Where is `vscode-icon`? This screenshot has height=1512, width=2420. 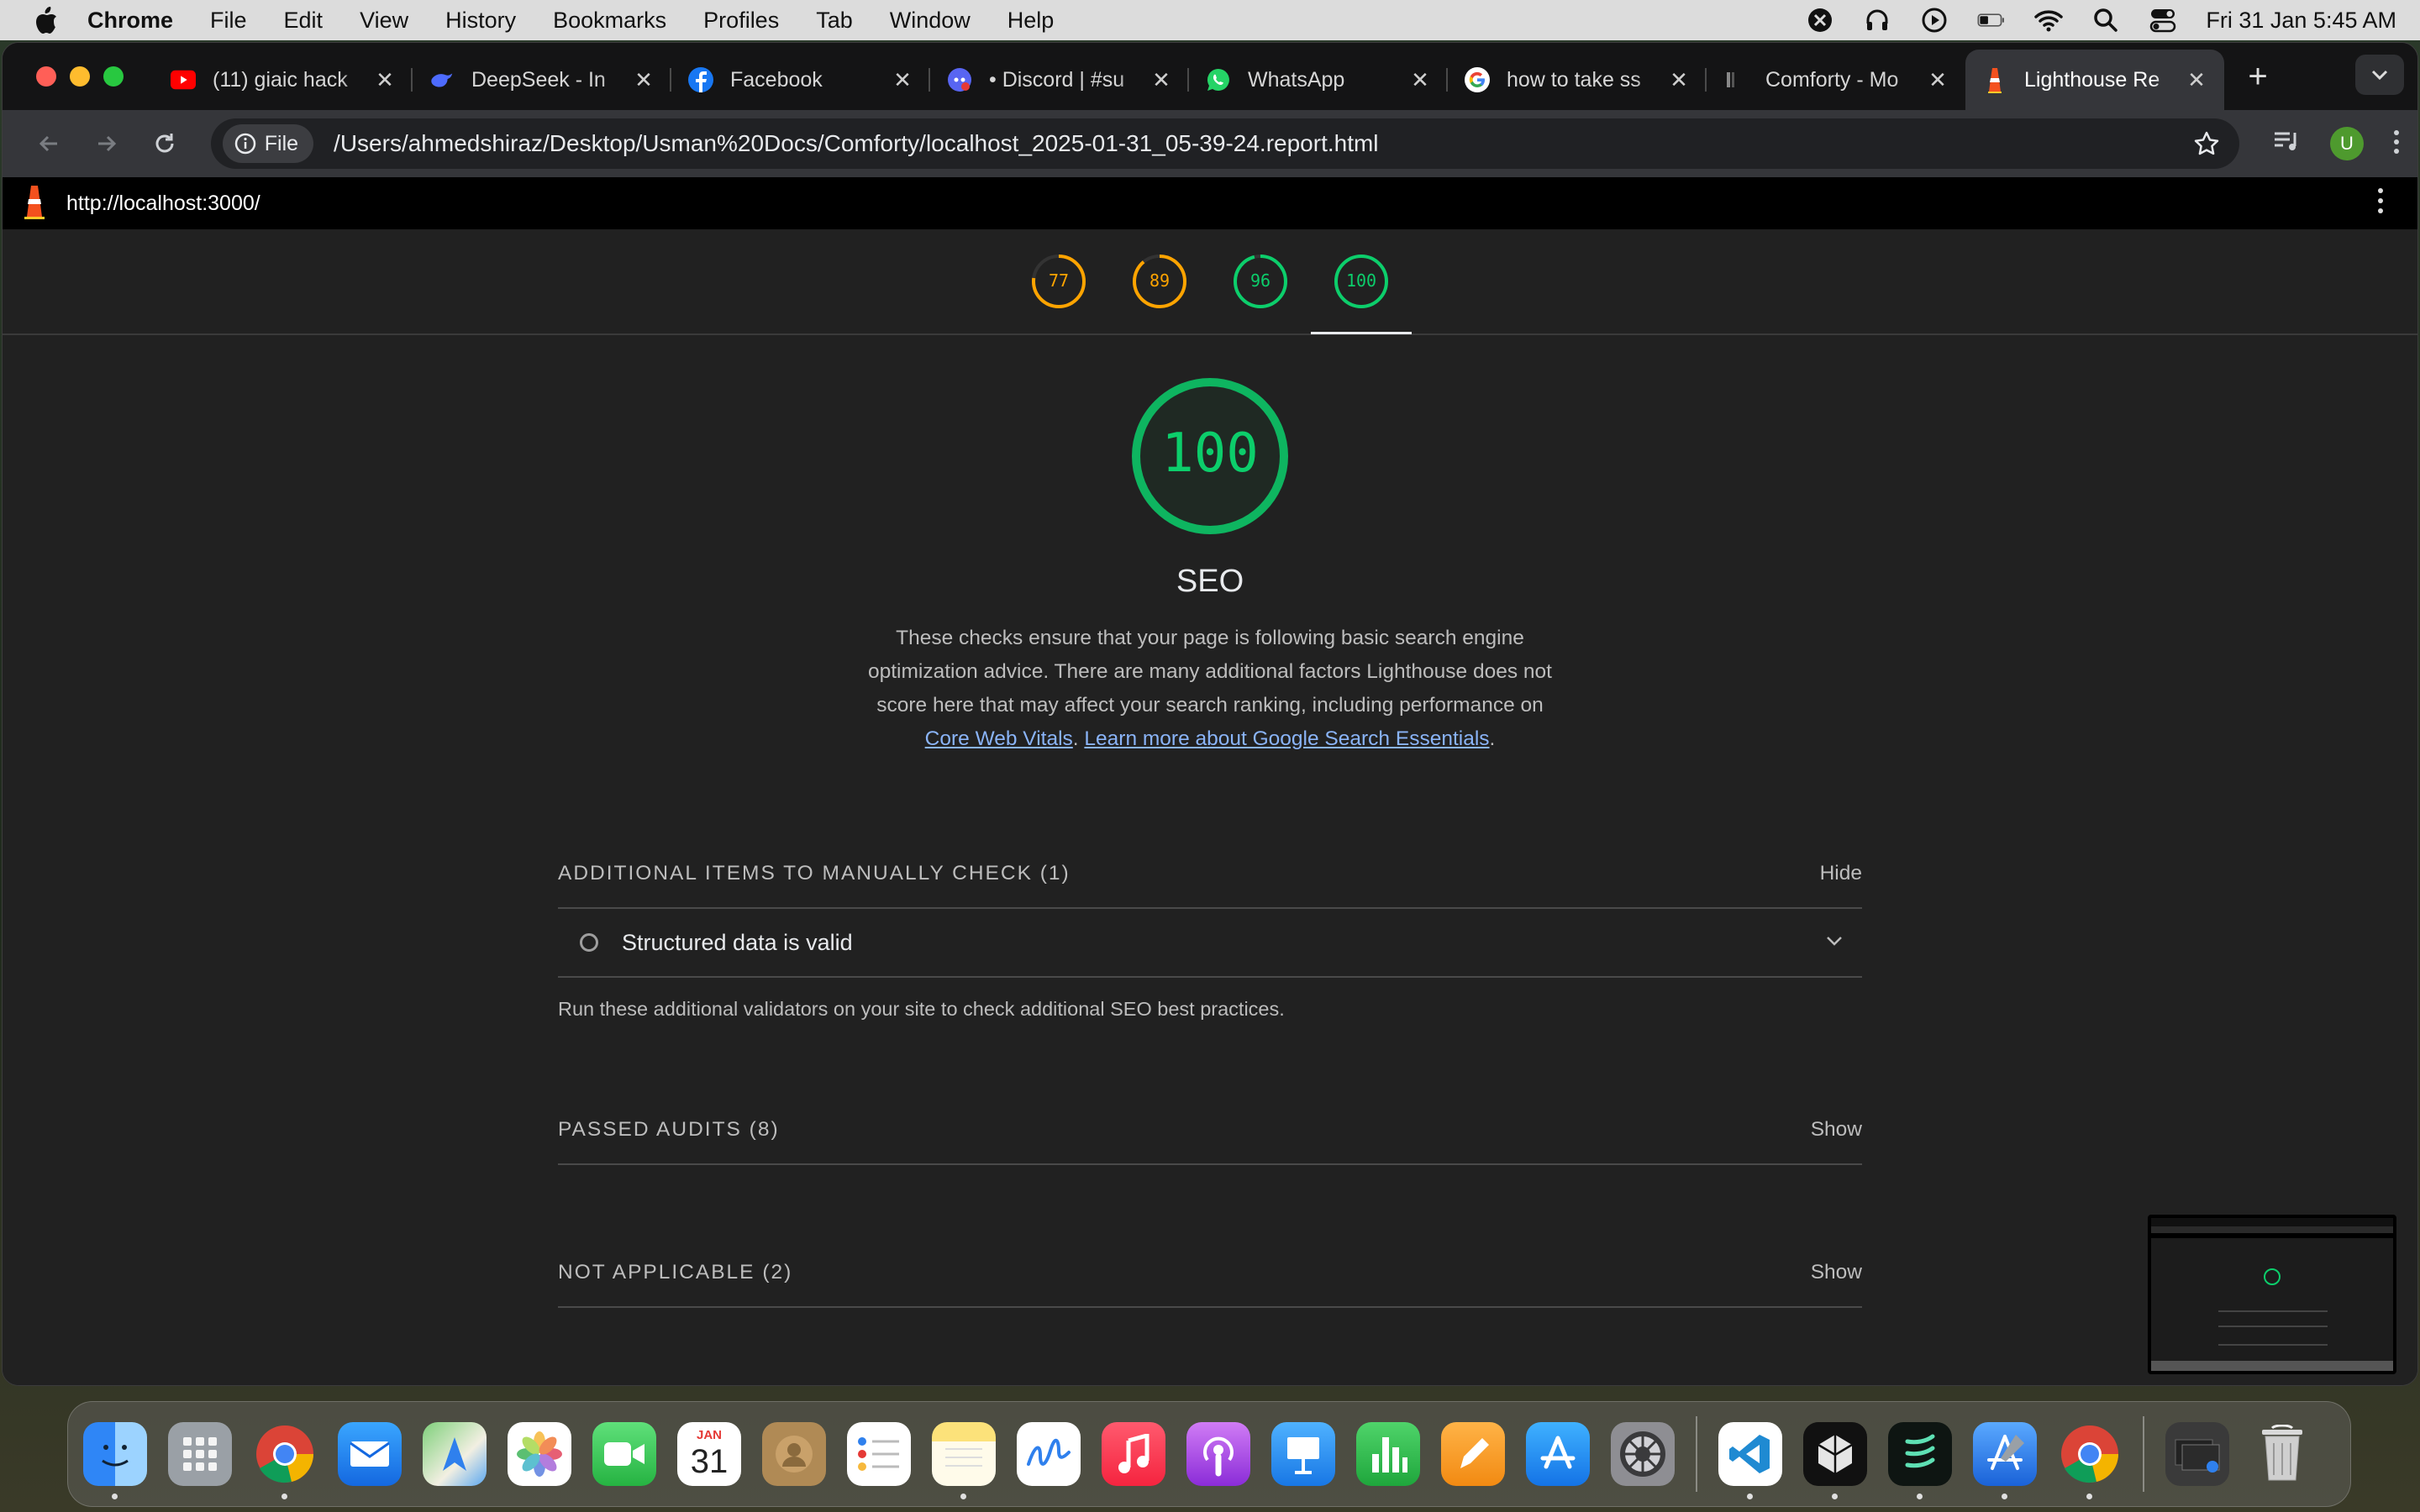
vscode-icon is located at coordinates (1750, 1460).